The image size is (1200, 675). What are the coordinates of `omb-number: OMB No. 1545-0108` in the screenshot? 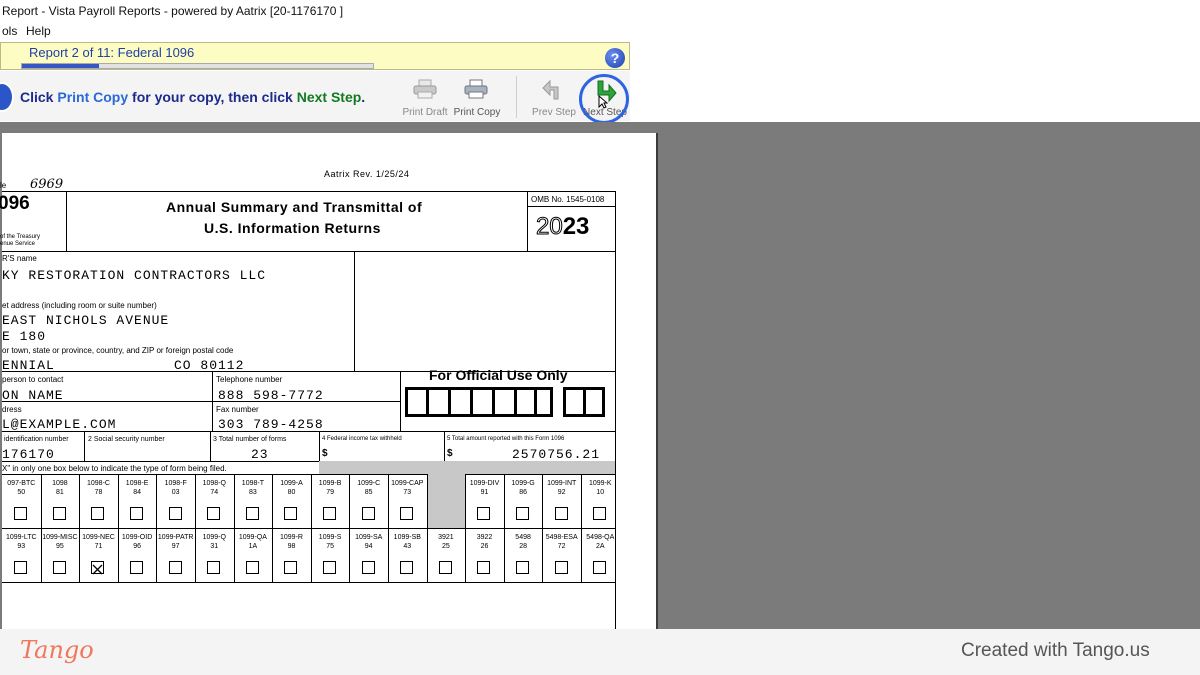 It's located at (568, 199).